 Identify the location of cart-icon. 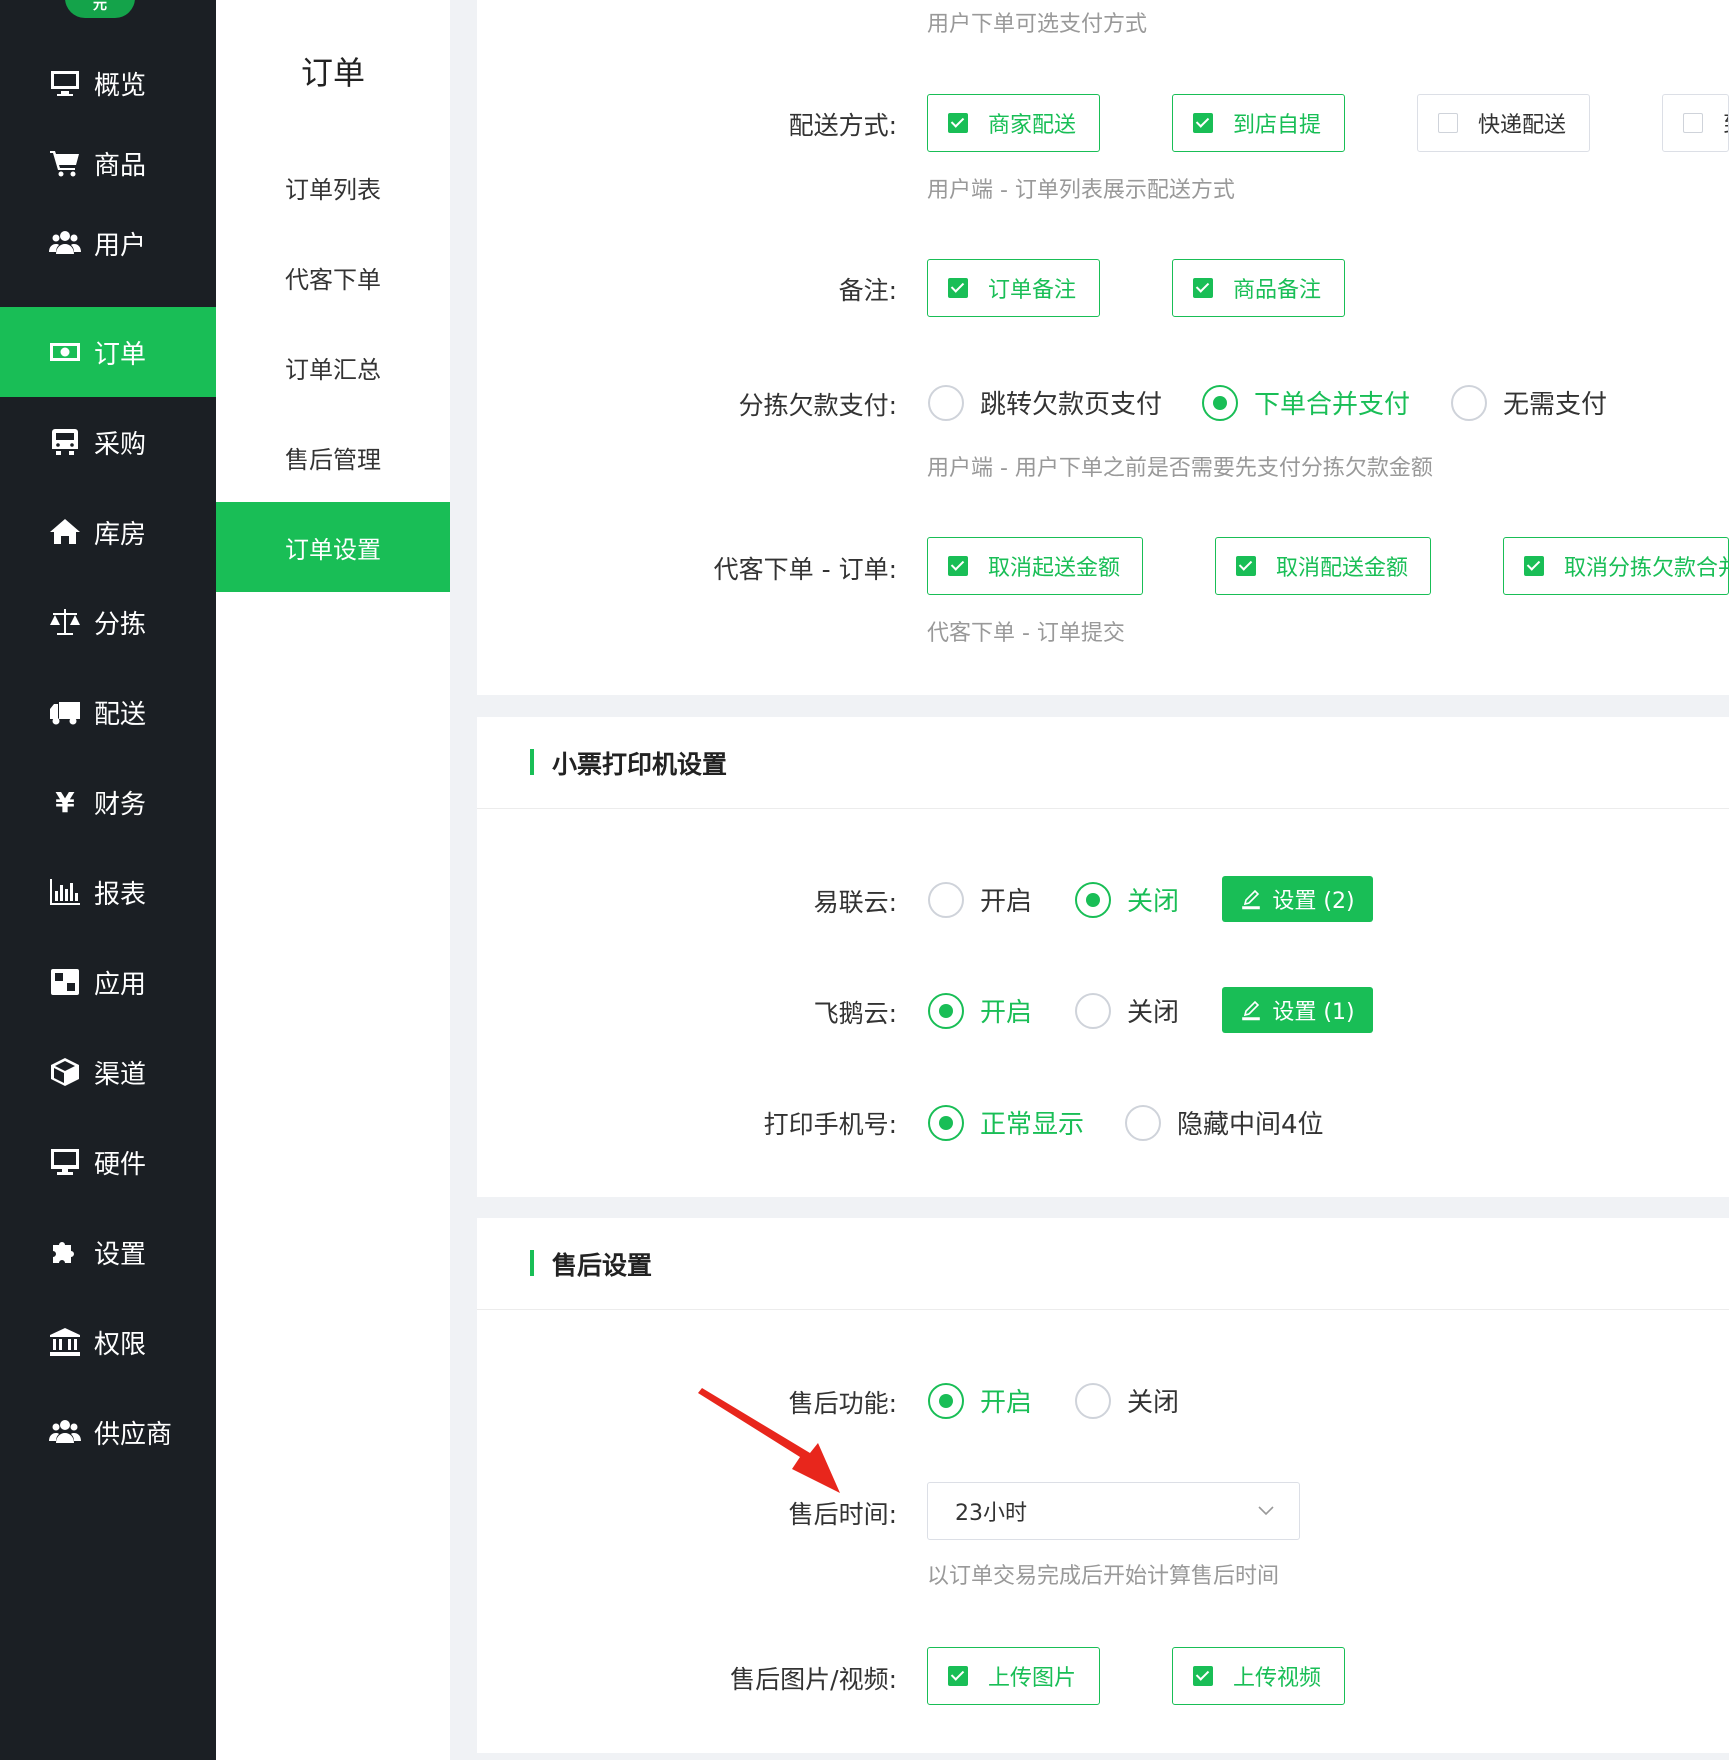
(65, 163).